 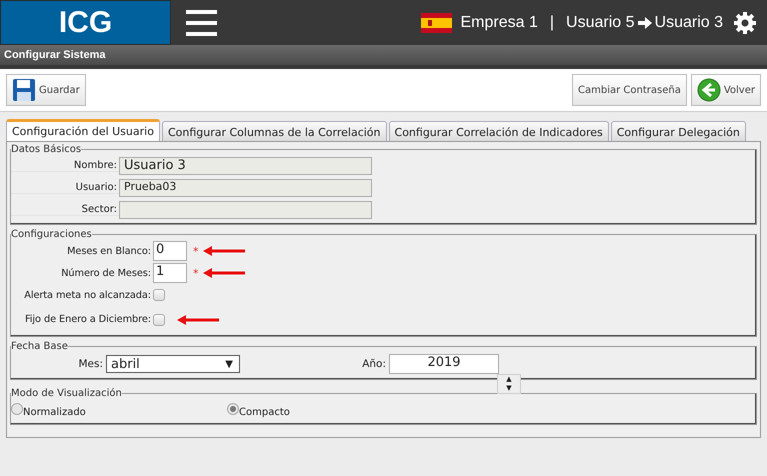 What do you see at coordinates (274, 131) in the screenshot?
I see `tab: Configurar Columnas de la Correlación` at bounding box center [274, 131].